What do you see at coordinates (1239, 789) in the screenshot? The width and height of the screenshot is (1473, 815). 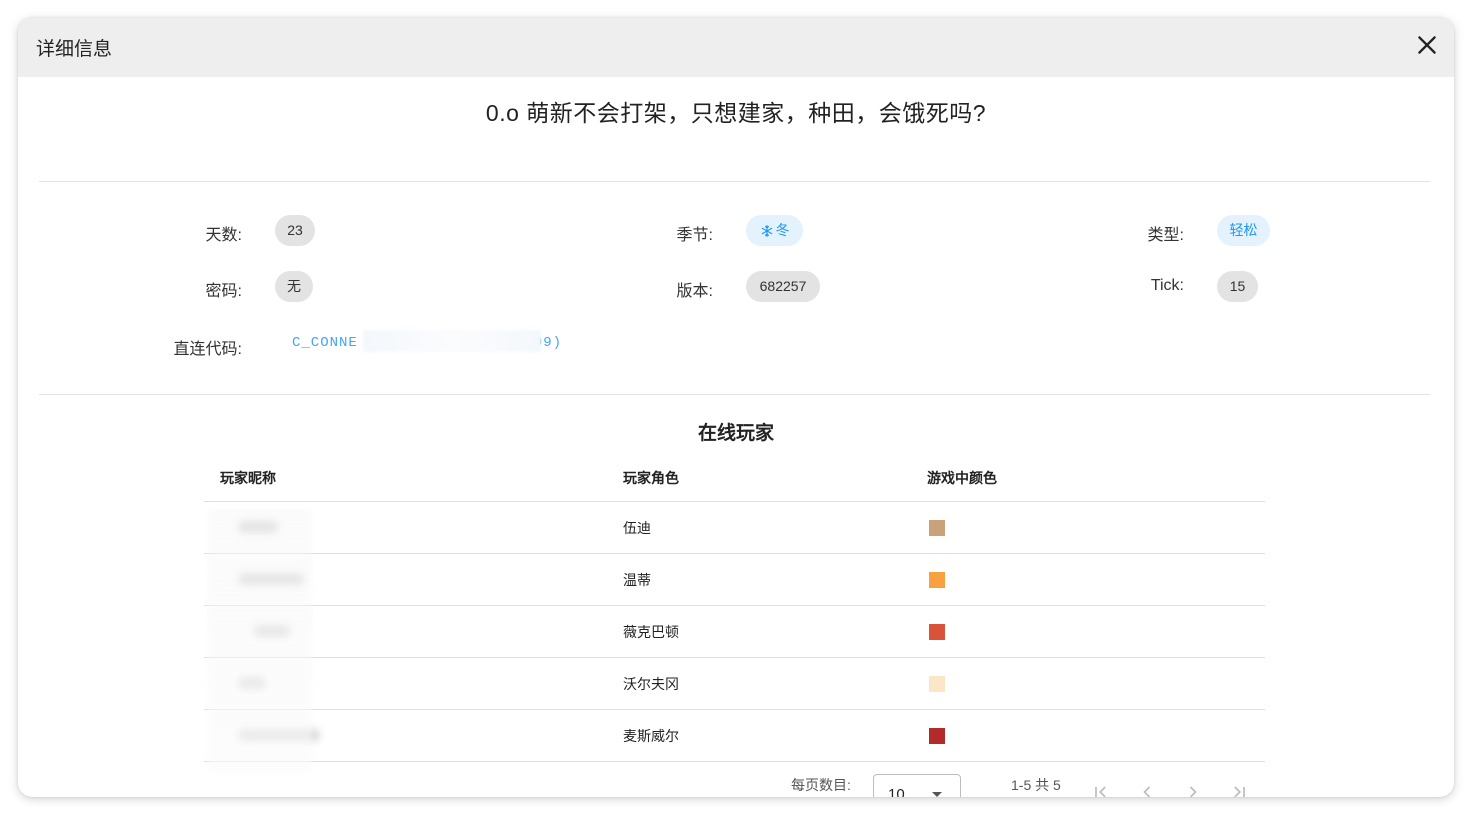 I see `last-page-icon` at bounding box center [1239, 789].